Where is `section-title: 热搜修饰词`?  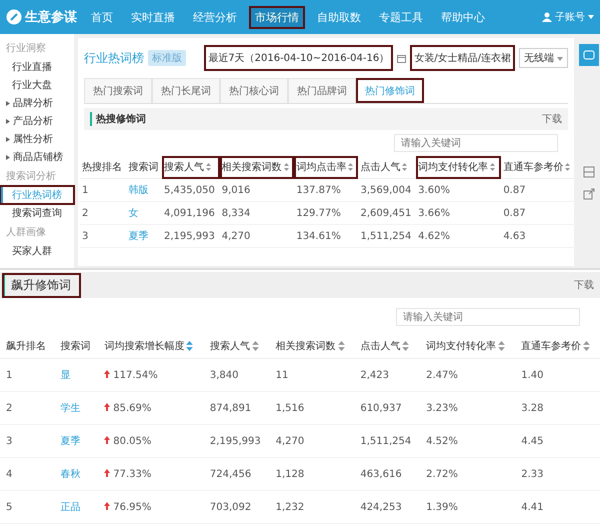 section-title: 热搜修饰词 is located at coordinates (118, 119).